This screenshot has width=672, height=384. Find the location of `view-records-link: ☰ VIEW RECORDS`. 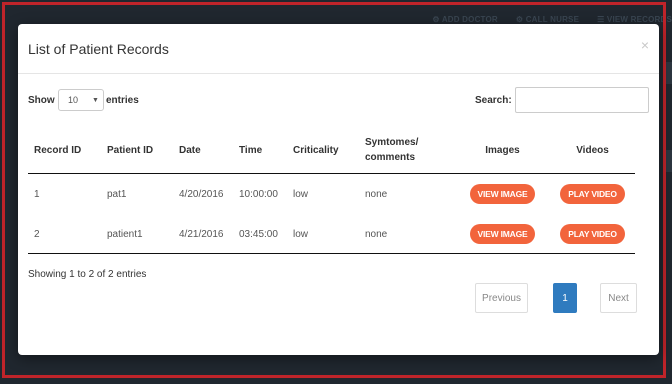

view-records-link: ☰ VIEW RECORDS is located at coordinates (634, 19).